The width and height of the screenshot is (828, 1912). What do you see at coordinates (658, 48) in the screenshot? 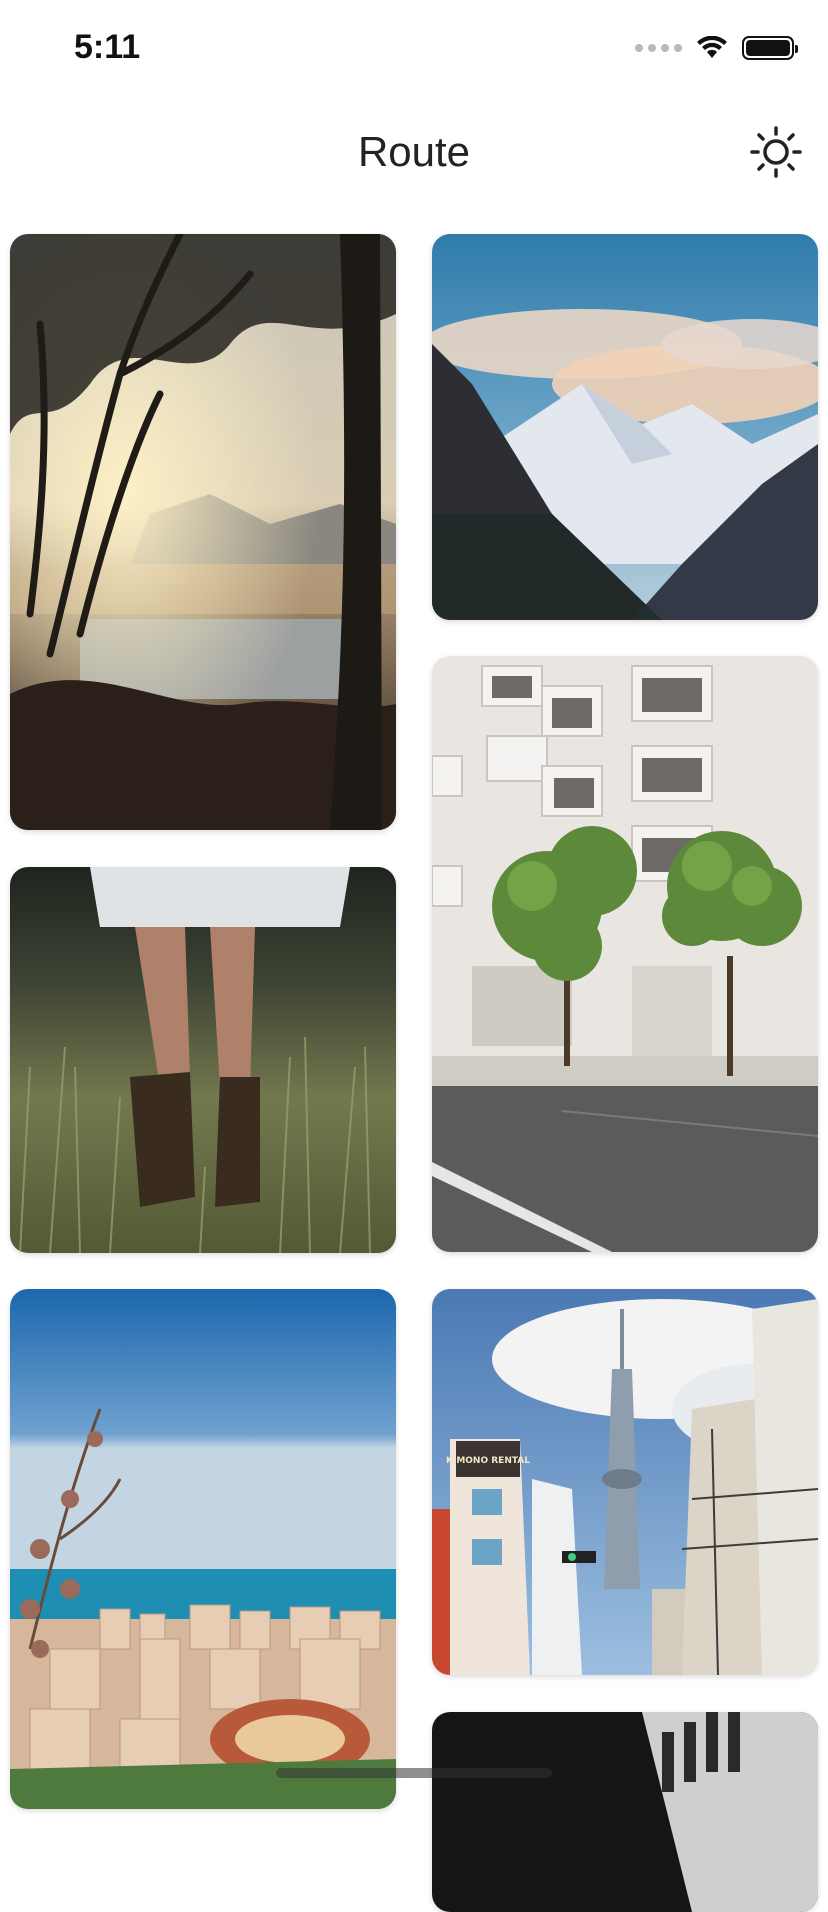
I see `cellular-signal-icon` at bounding box center [658, 48].